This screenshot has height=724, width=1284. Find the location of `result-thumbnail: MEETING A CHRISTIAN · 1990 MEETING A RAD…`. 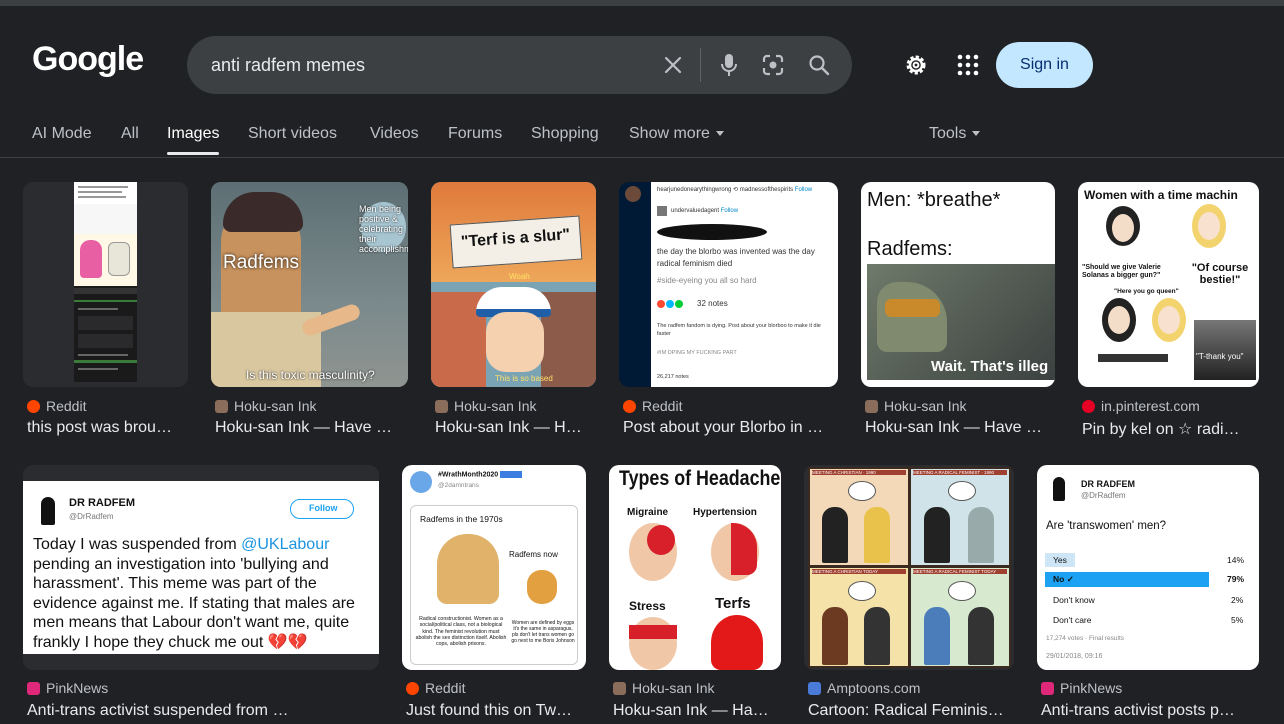

result-thumbnail: MEETING A CHRISTIAN · 1990 MEETING A RAD… is located at coordinates (909, 567).